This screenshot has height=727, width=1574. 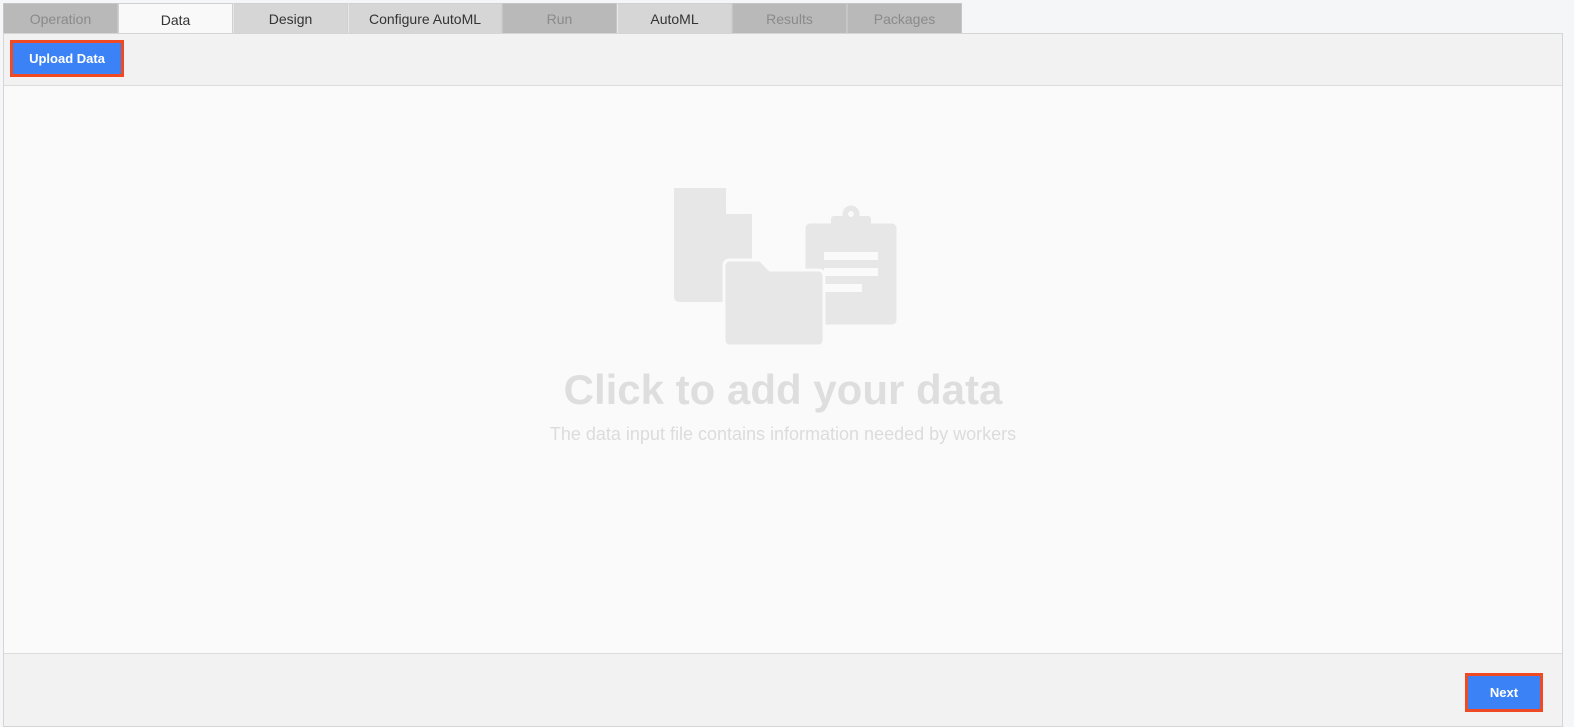 What do you see at coordinates (290, 18) in the screenshot?
I see `tab-design: Design` at bounding box center [290, 18].